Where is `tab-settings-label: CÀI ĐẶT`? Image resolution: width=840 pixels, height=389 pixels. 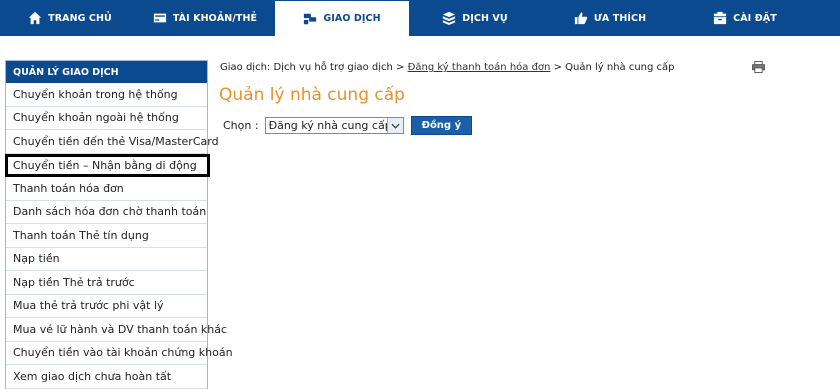 tab-settings-label: CÀI ĐẶT is located at coordinates (755, 18).